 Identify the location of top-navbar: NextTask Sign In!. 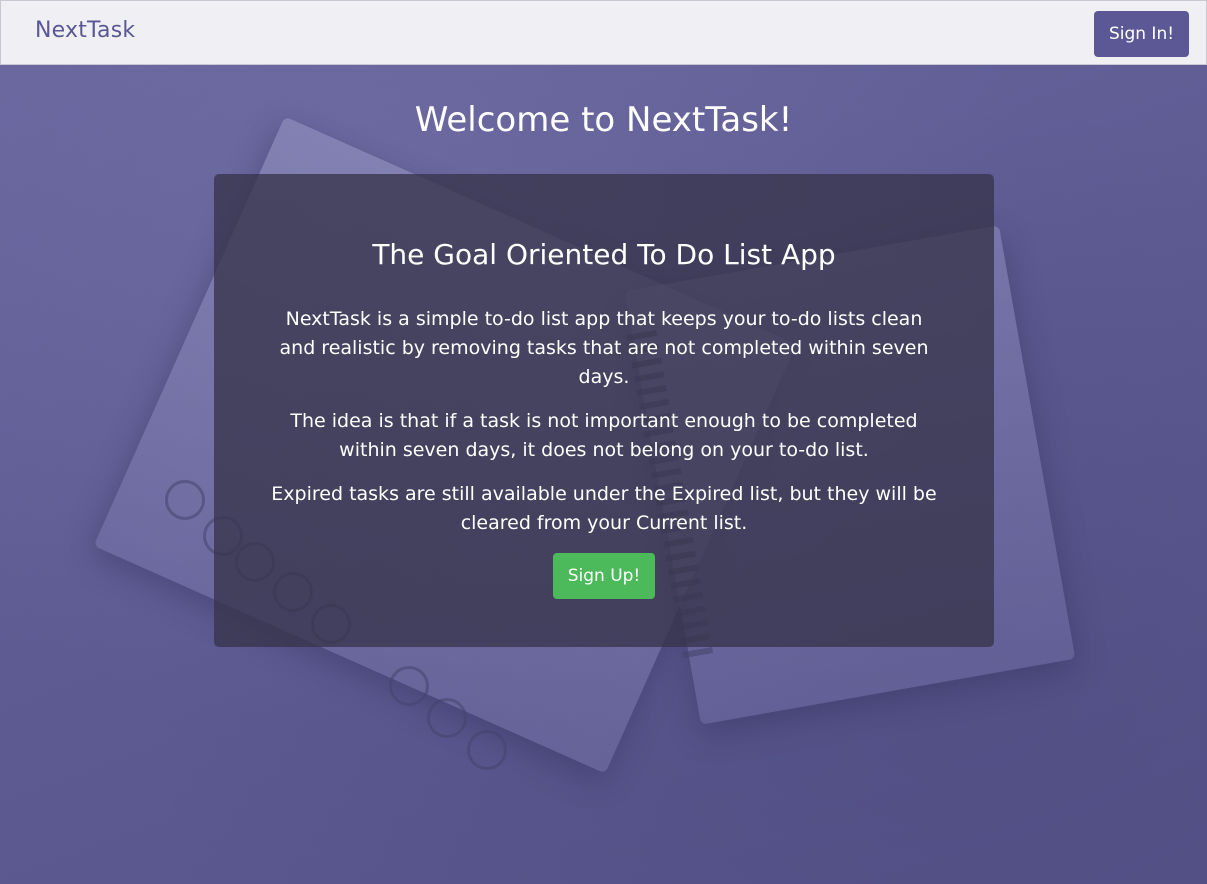
(603, 32).